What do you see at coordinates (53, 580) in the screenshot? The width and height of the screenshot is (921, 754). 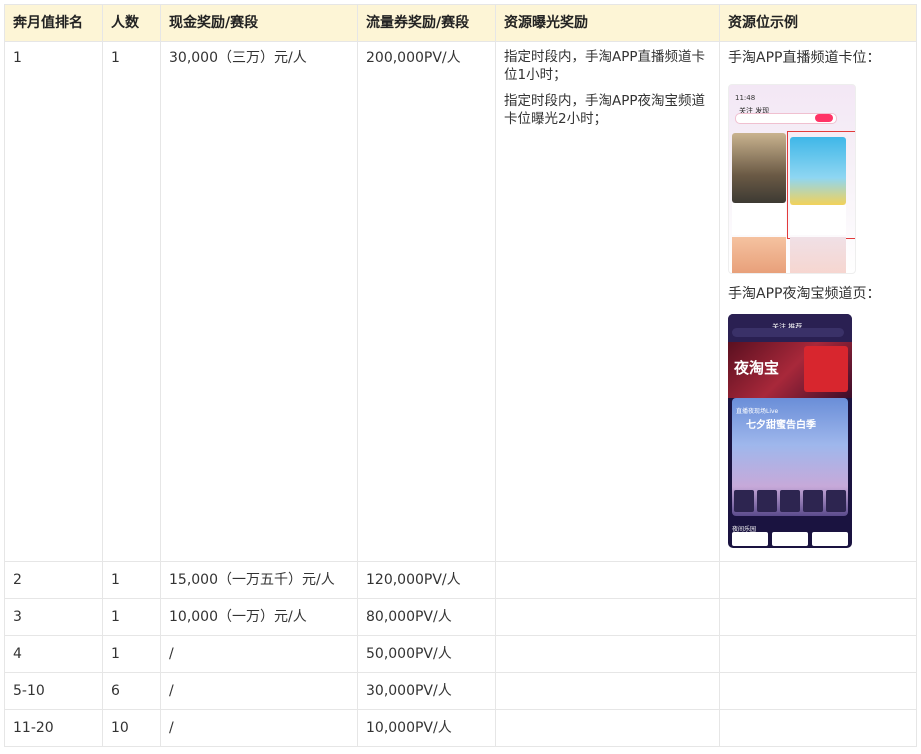 I see `cell-rank: 2` at bounding box center [53, 580].